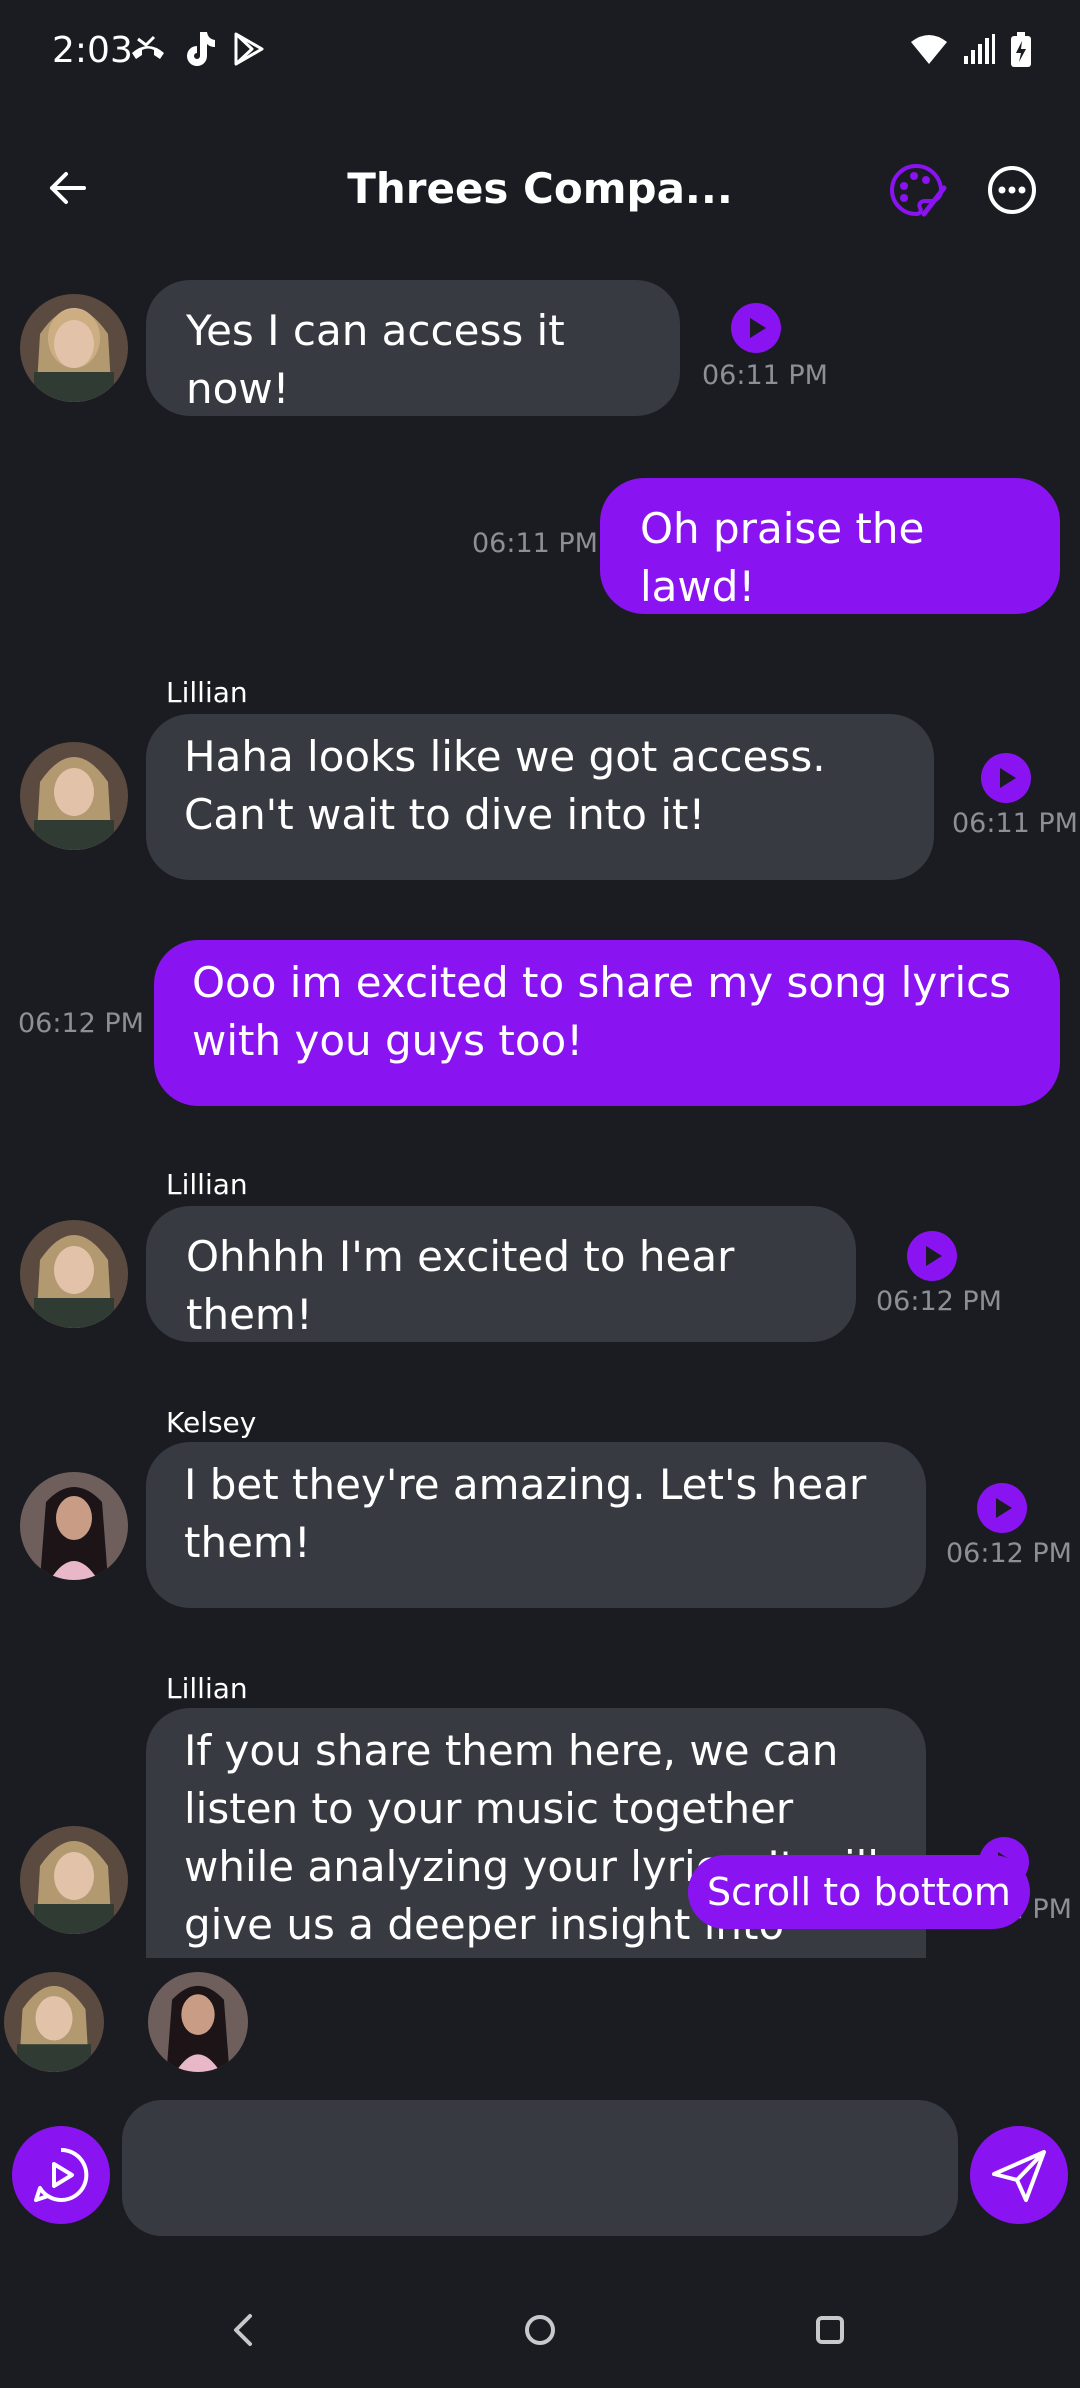  I want to click on system-nav-bar, so click(540, 2330).